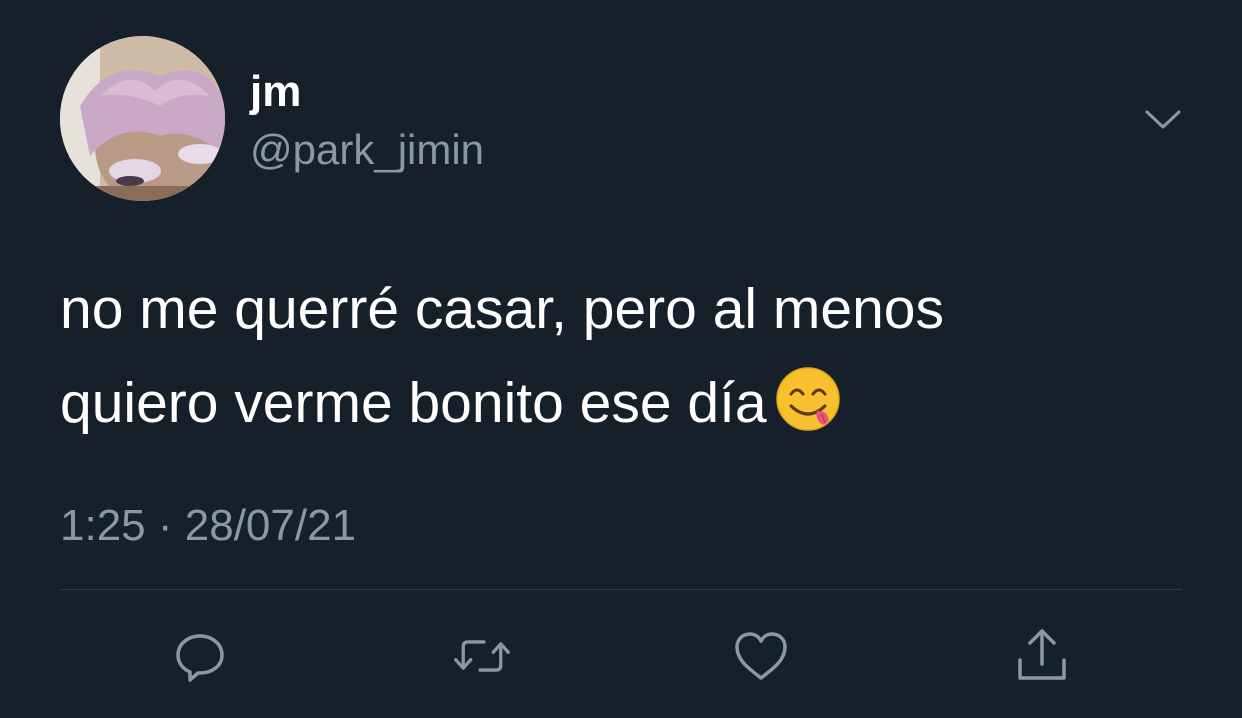 Image resolution: width=1242 pixels, height=718 pixels. Describe the element at coordinates (270, 525) in the screenshot. I see `tweet-date: 28/07/21` at that location.